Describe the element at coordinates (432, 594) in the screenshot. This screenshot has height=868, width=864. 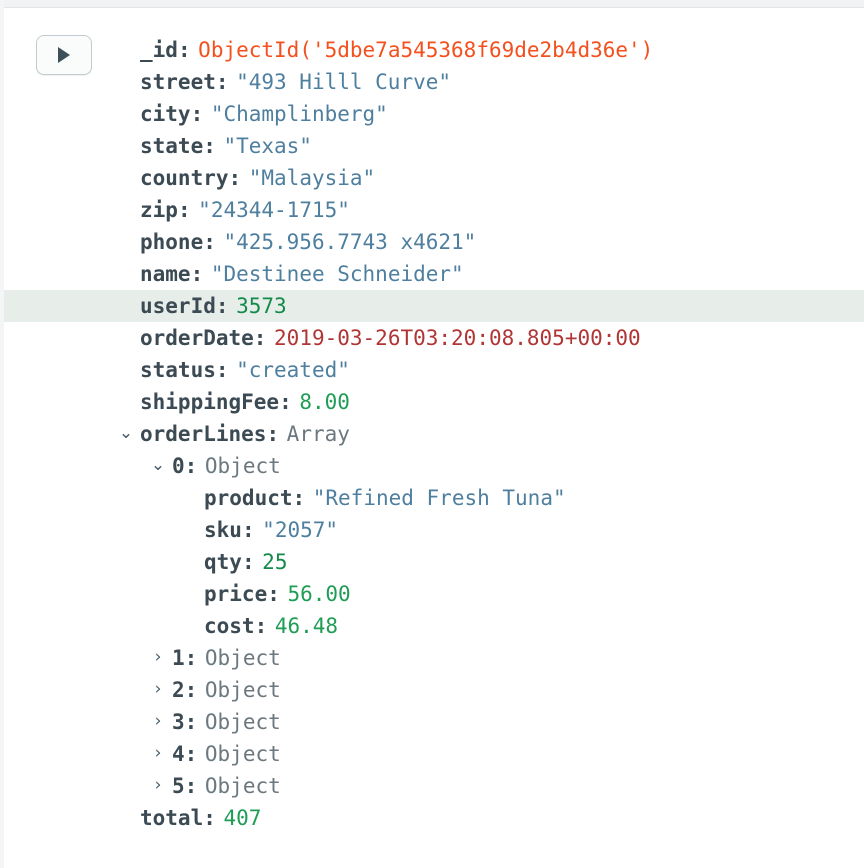
I see `field-row-price: price: 56.00` at that location.